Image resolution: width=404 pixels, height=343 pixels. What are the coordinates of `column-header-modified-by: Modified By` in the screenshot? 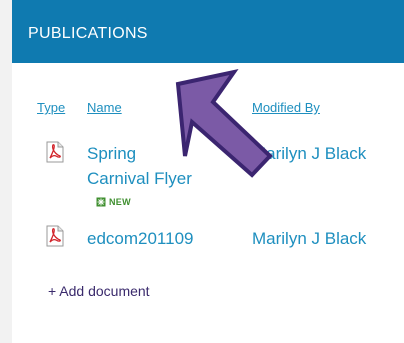 It's located at (286, 108).